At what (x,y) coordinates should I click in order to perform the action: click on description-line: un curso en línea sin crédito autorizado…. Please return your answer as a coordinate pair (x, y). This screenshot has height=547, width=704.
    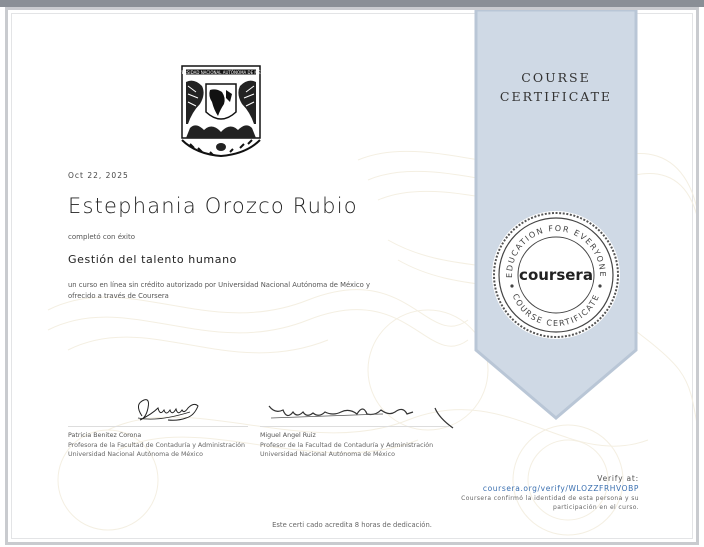
    Looking at the image, I should click on (219, 285).